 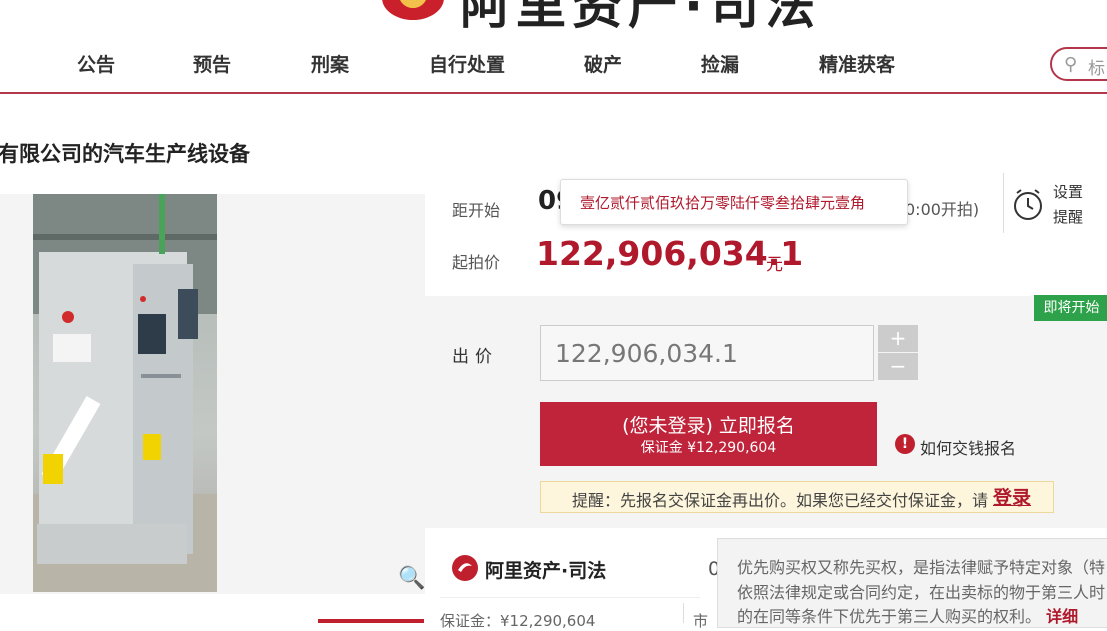 What do you see at coordinates (670, 253) in the screenshot?
I see `start-price: 122,906,034.1` at bounding box center [670, 253].